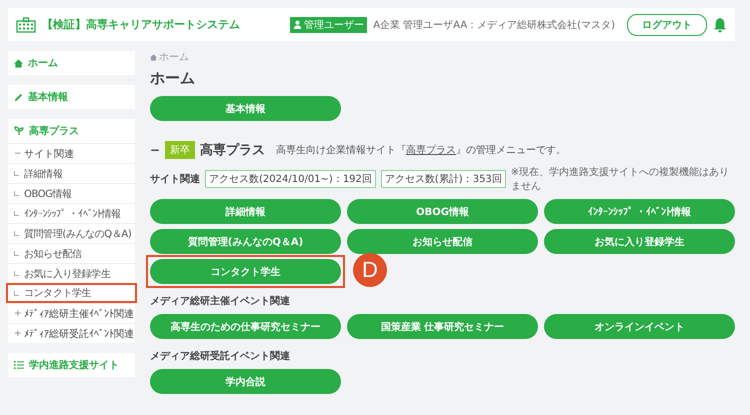 This screenshot has width=750, height=415. I want to click on sidebar-section: 高専プラス, so click(71, 131).